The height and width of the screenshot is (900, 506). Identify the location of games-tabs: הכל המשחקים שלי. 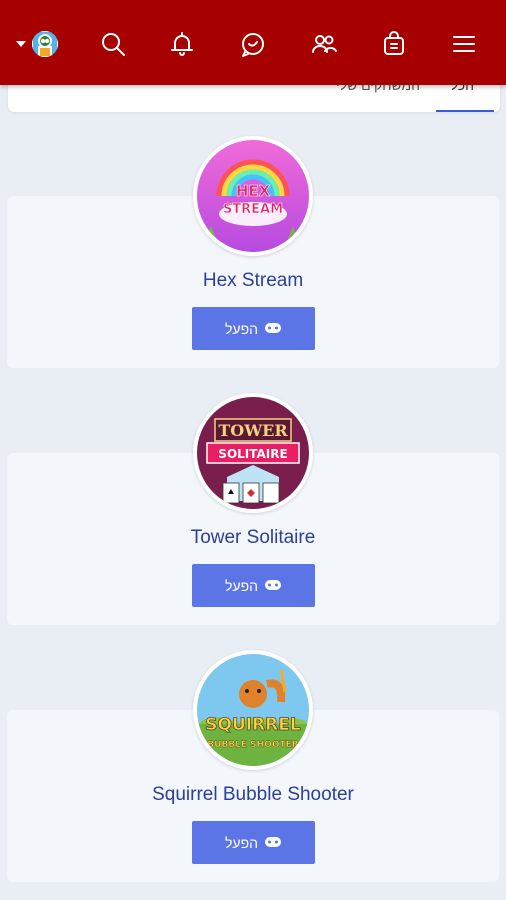
(254, 94).